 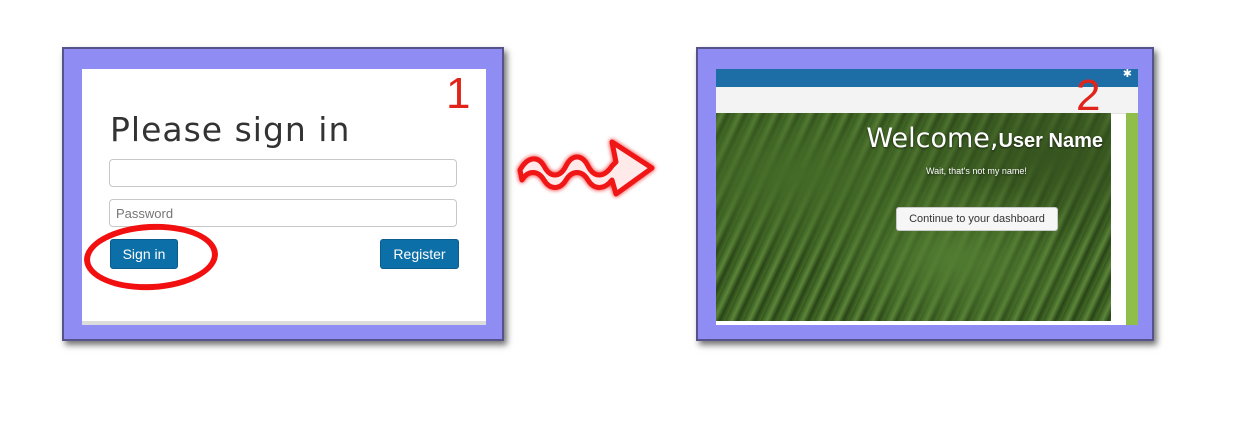 I want to click on continue-dashboard-button: Continue to your dashboard, so click(x=977, y=219).